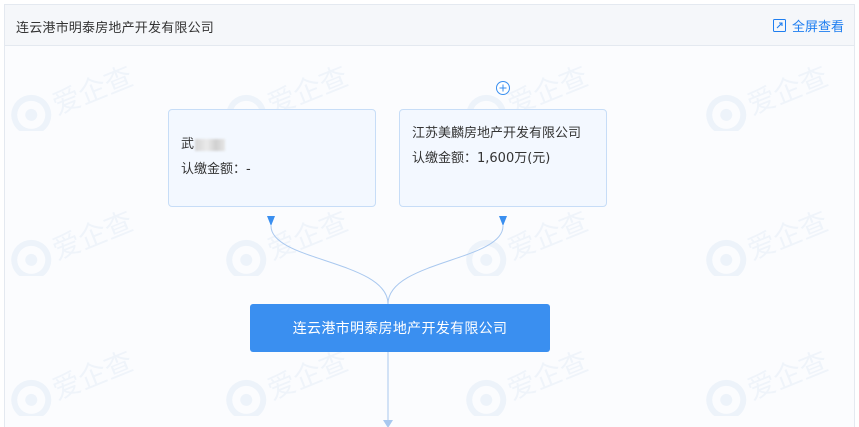 The height and width of the screenshot is (427, 859). I want to click on panel-header: 连云港市明泰房地产开发有限公司 全屏查看, so click(429, 25).